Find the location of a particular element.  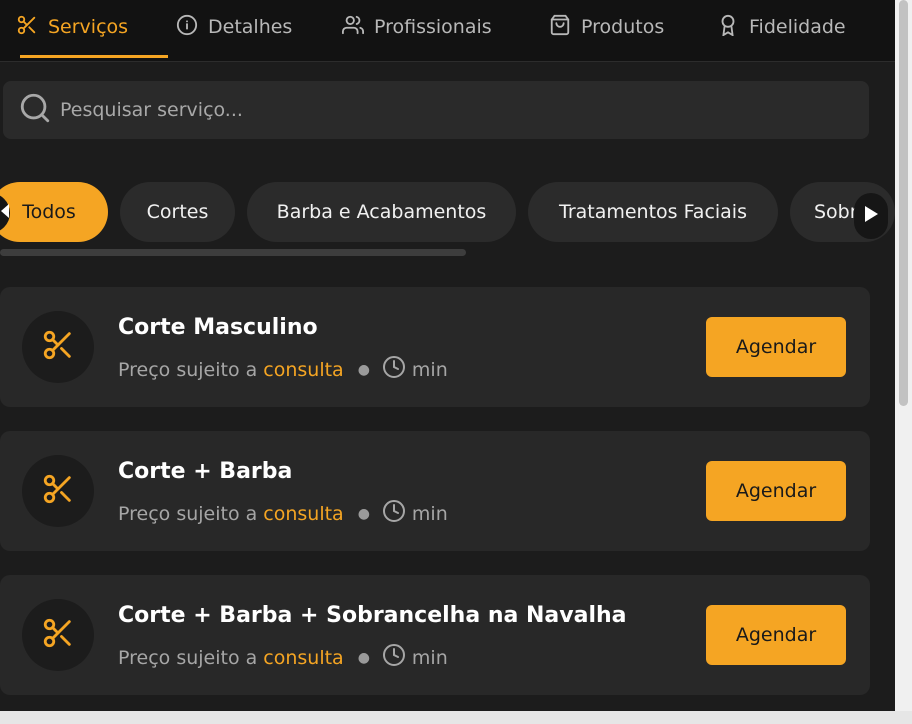

taskbar-strip is located at coordinates (456, 717).